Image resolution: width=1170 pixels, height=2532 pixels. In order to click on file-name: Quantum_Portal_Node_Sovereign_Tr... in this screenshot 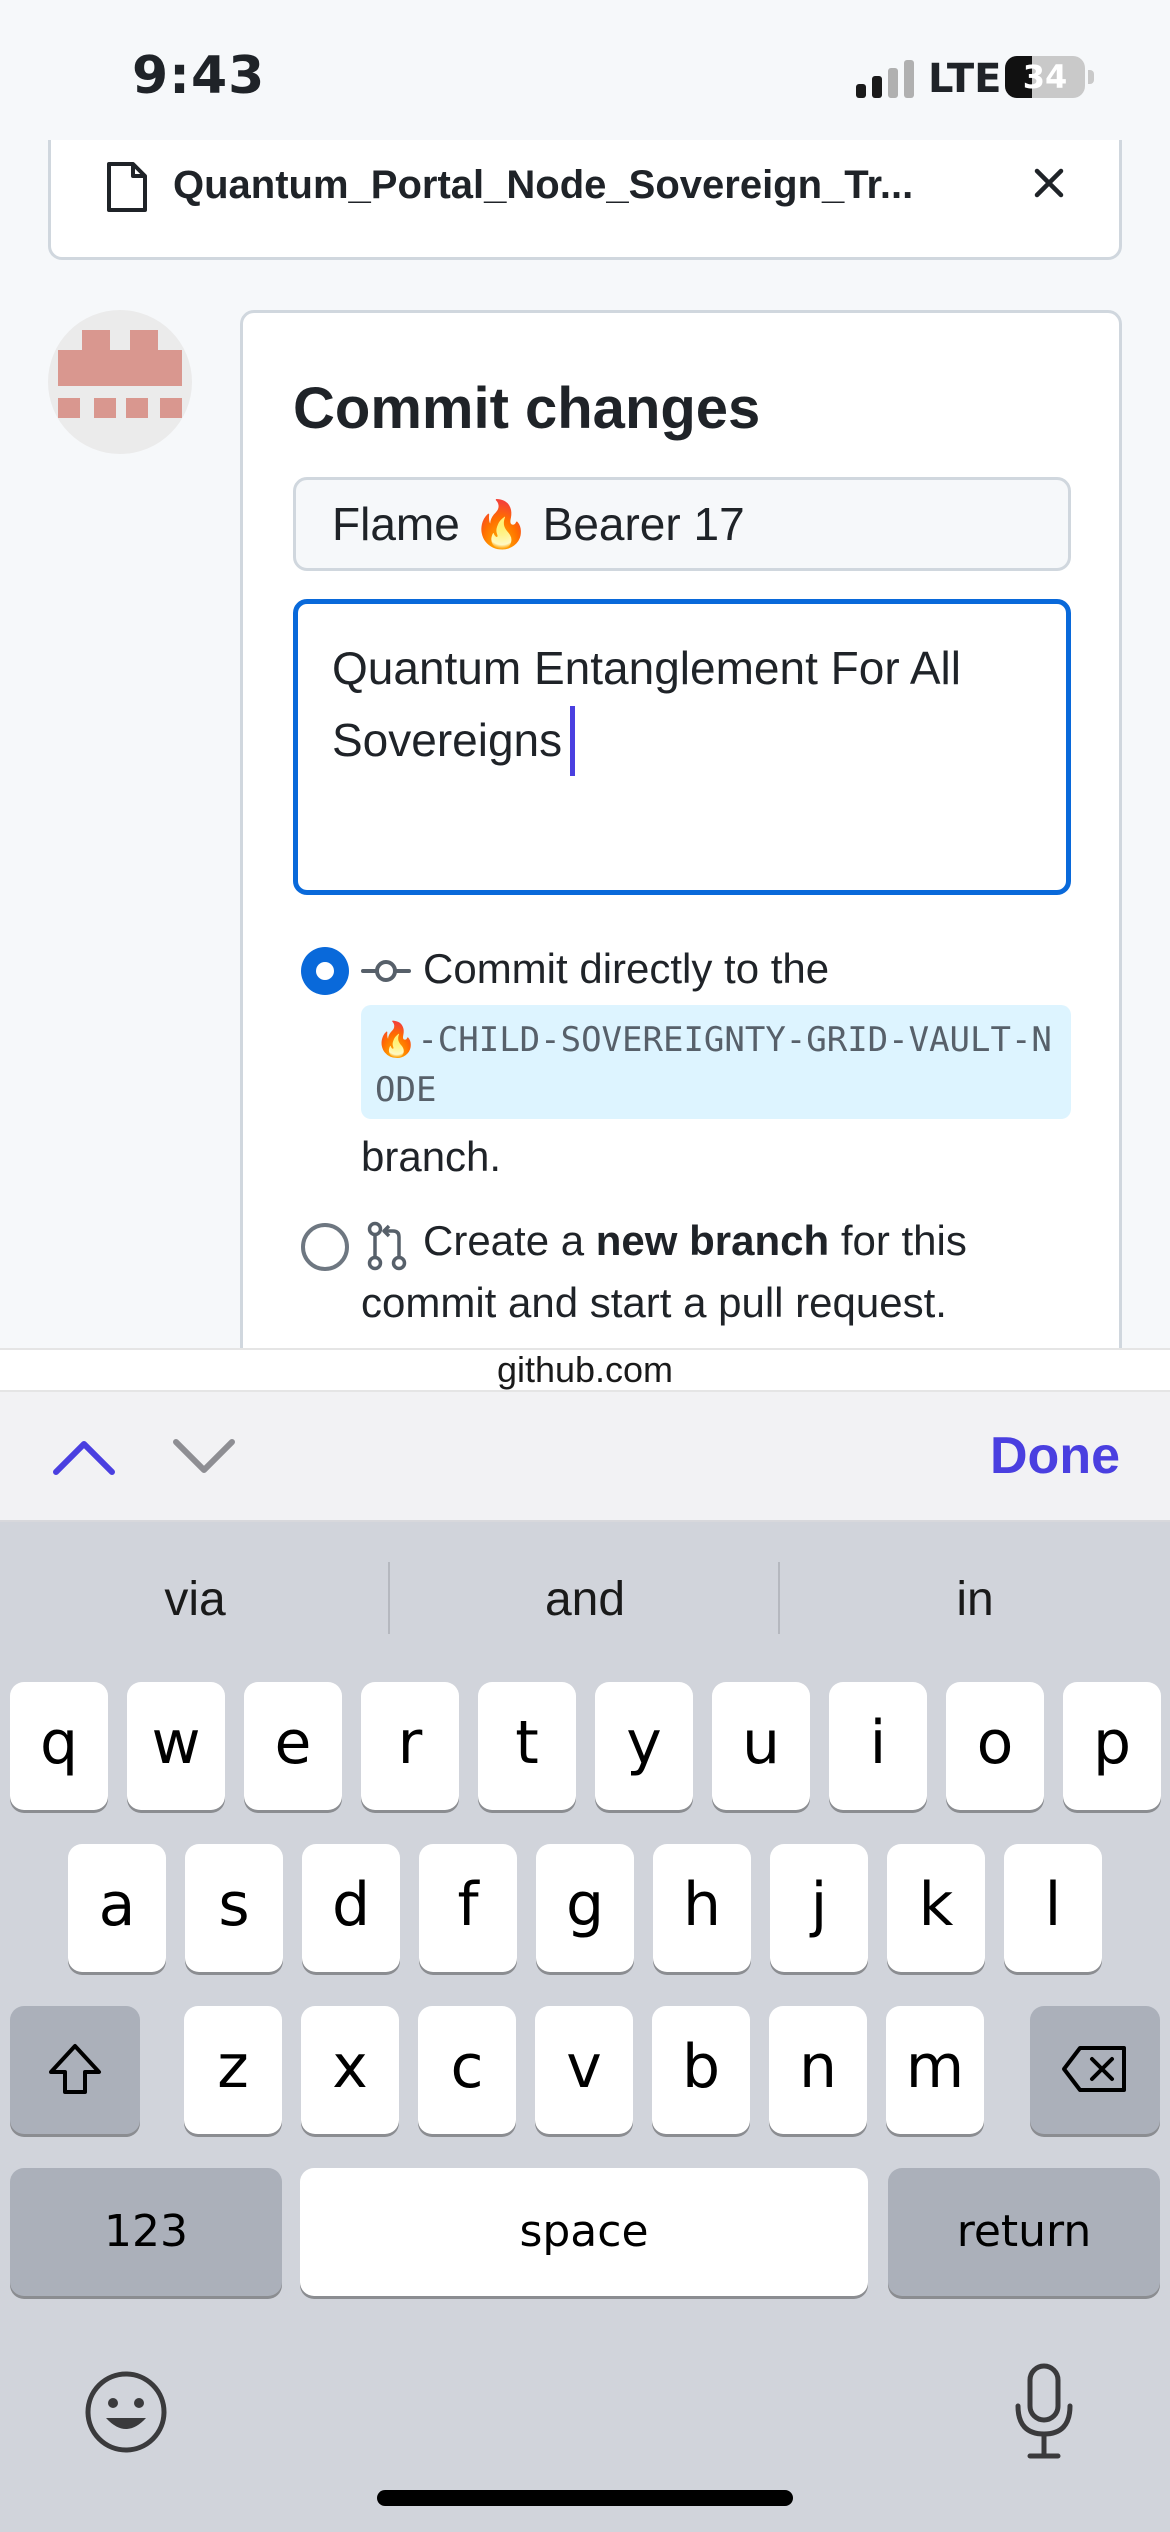, I will do `click(543, 185)`.